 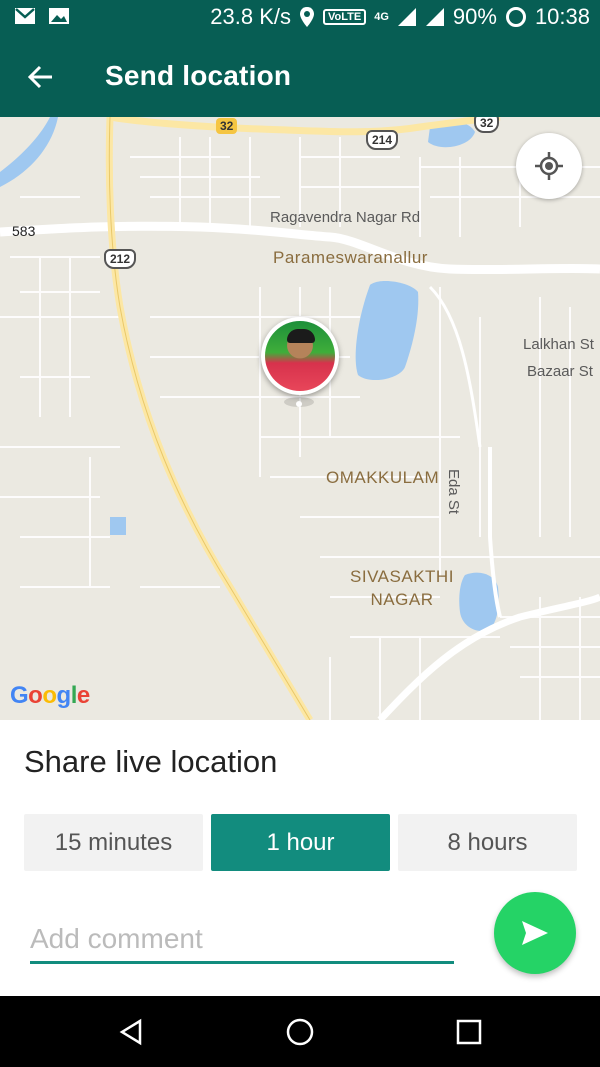 What do you see at coordinates (350, 257) in the screenshot?
I see `map-label-parameswaranallur: Parameswaranallur` at bounding box center [350, 257].